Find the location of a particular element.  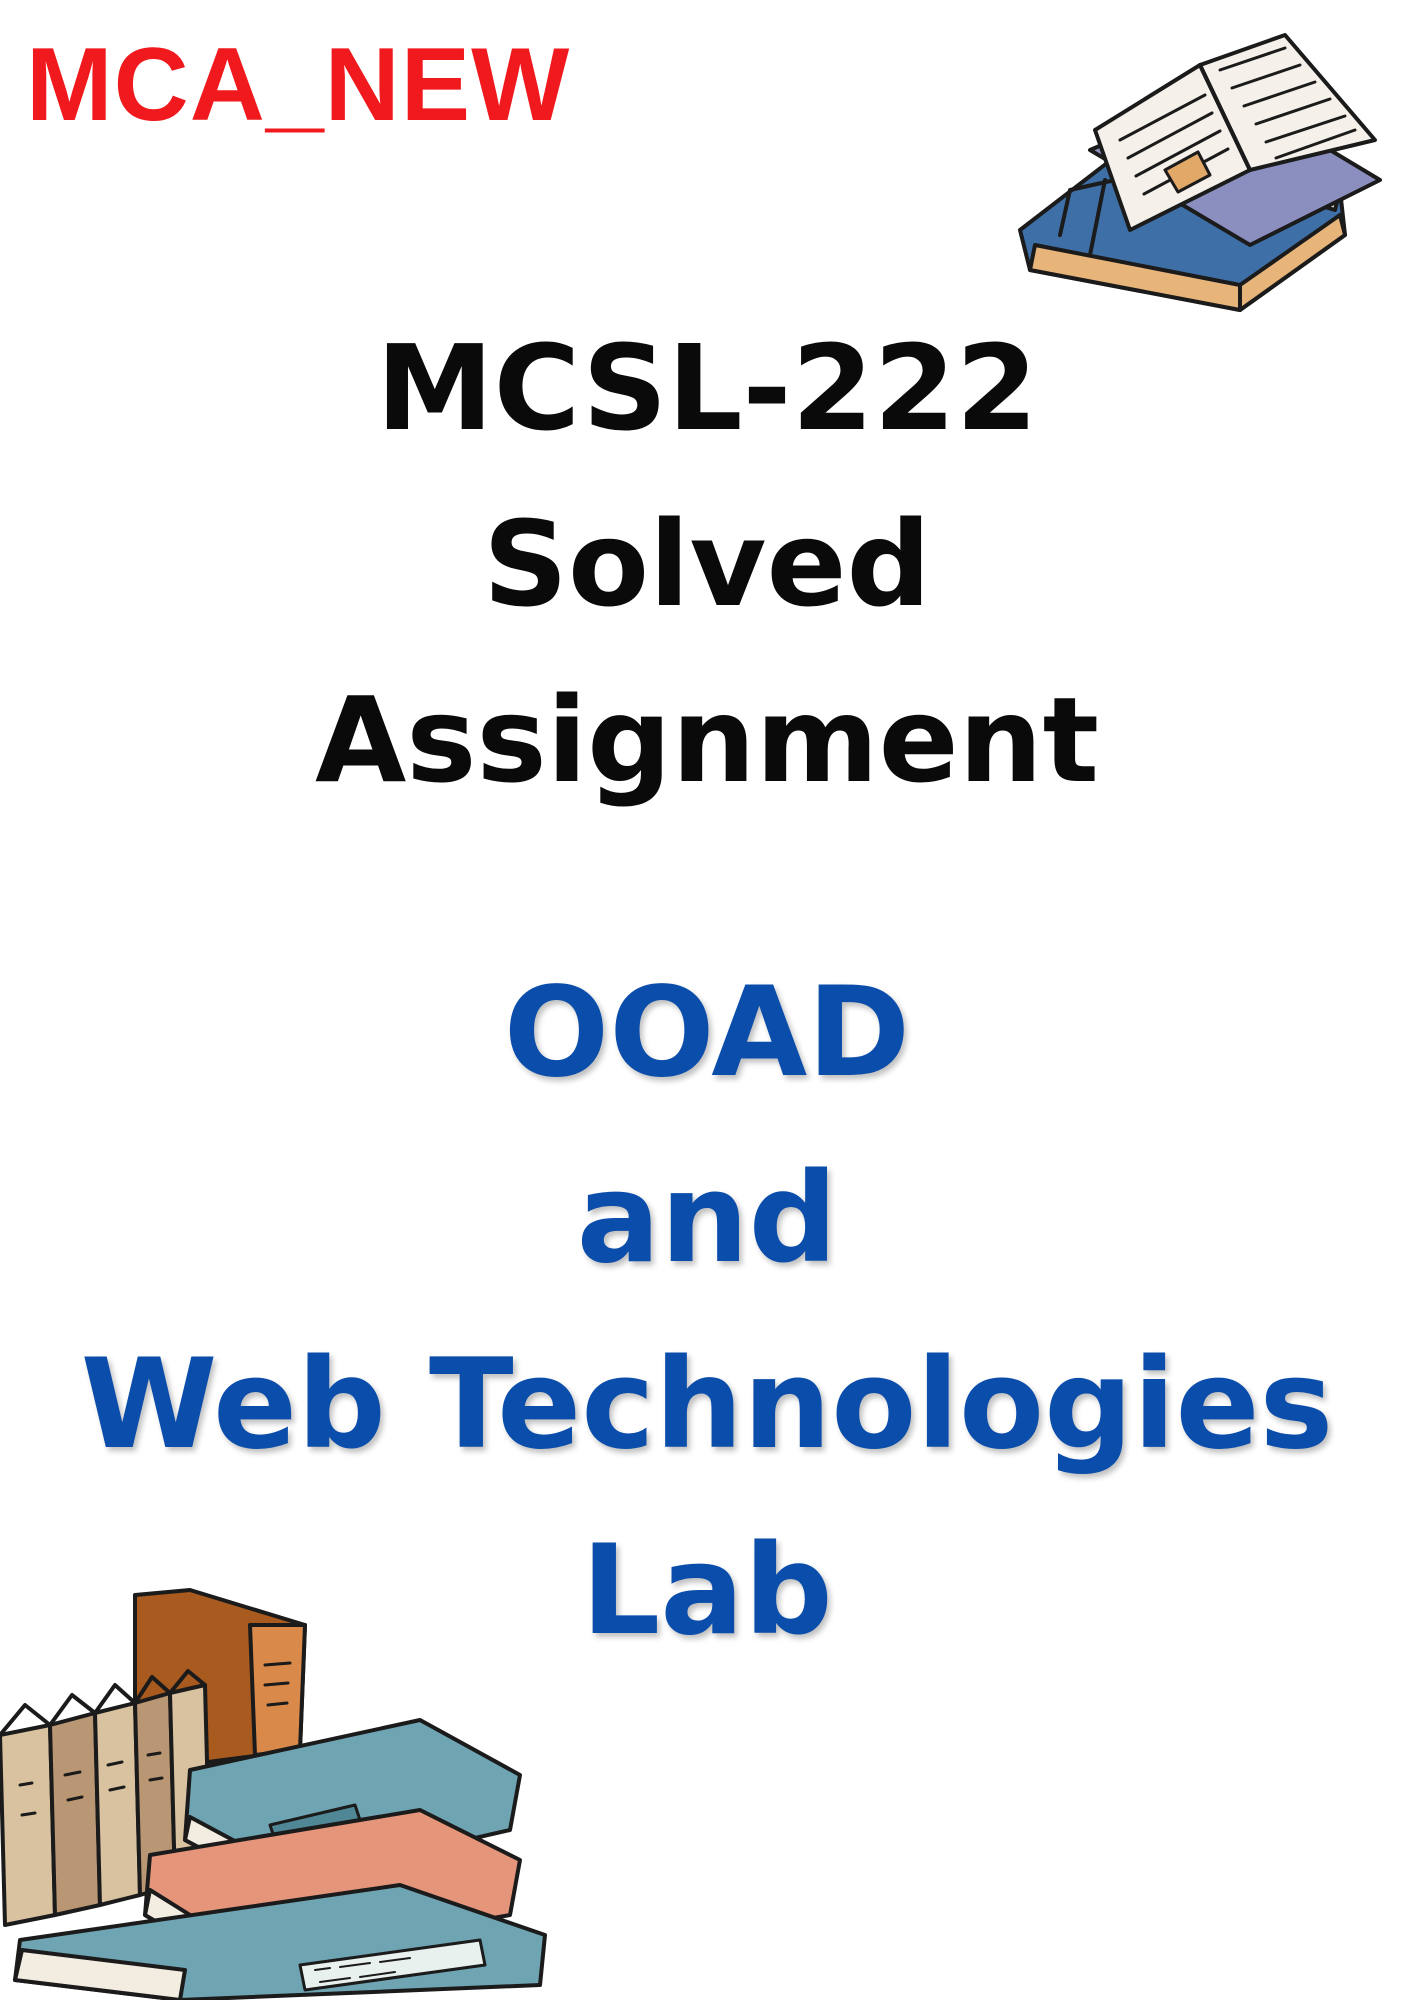

course-title-line-2: Solved is located at coordinates (707, 564).